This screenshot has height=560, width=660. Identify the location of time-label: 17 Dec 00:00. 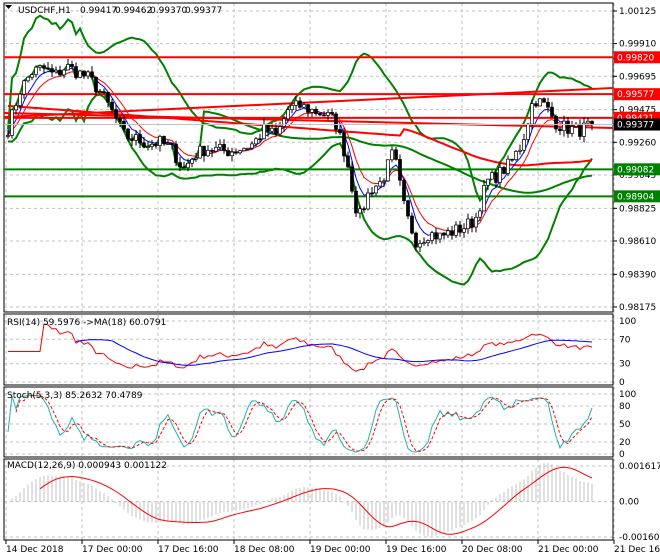
(112, 550).